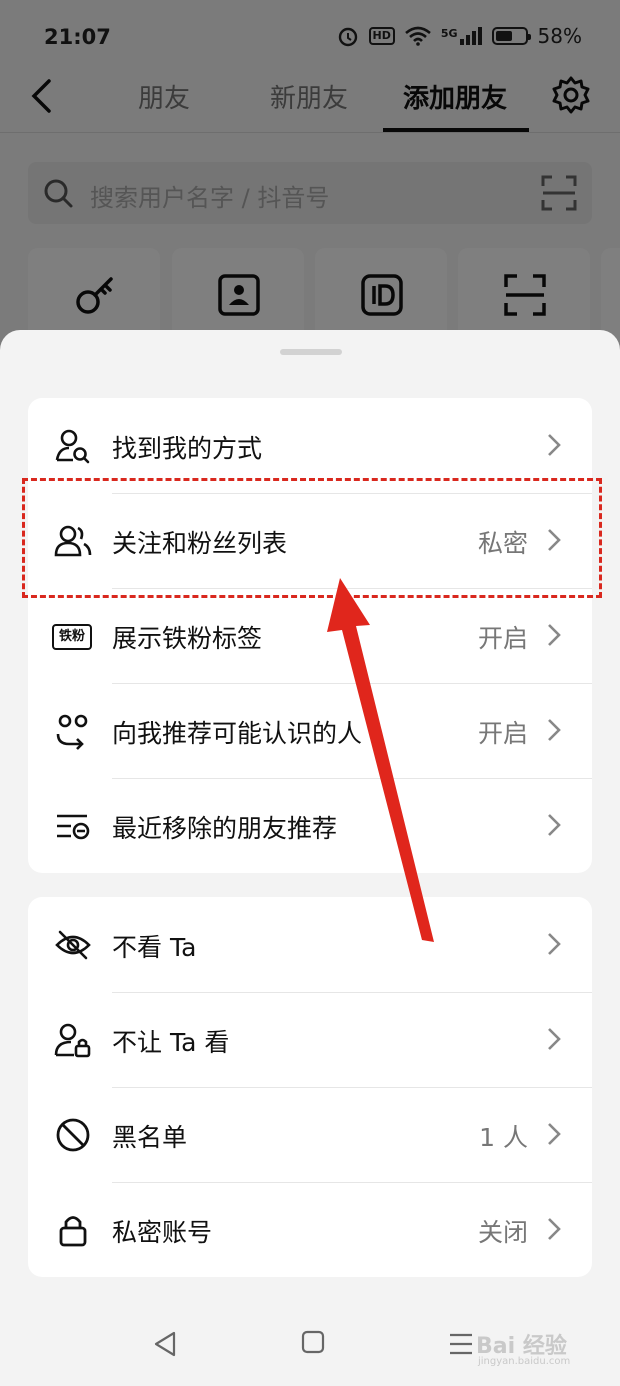 Image resolution: width=620 pixels, height=1386 pixels. I want to click on row-dont-let-ta-see: 不让 Ta 看, so click(310, 1039).